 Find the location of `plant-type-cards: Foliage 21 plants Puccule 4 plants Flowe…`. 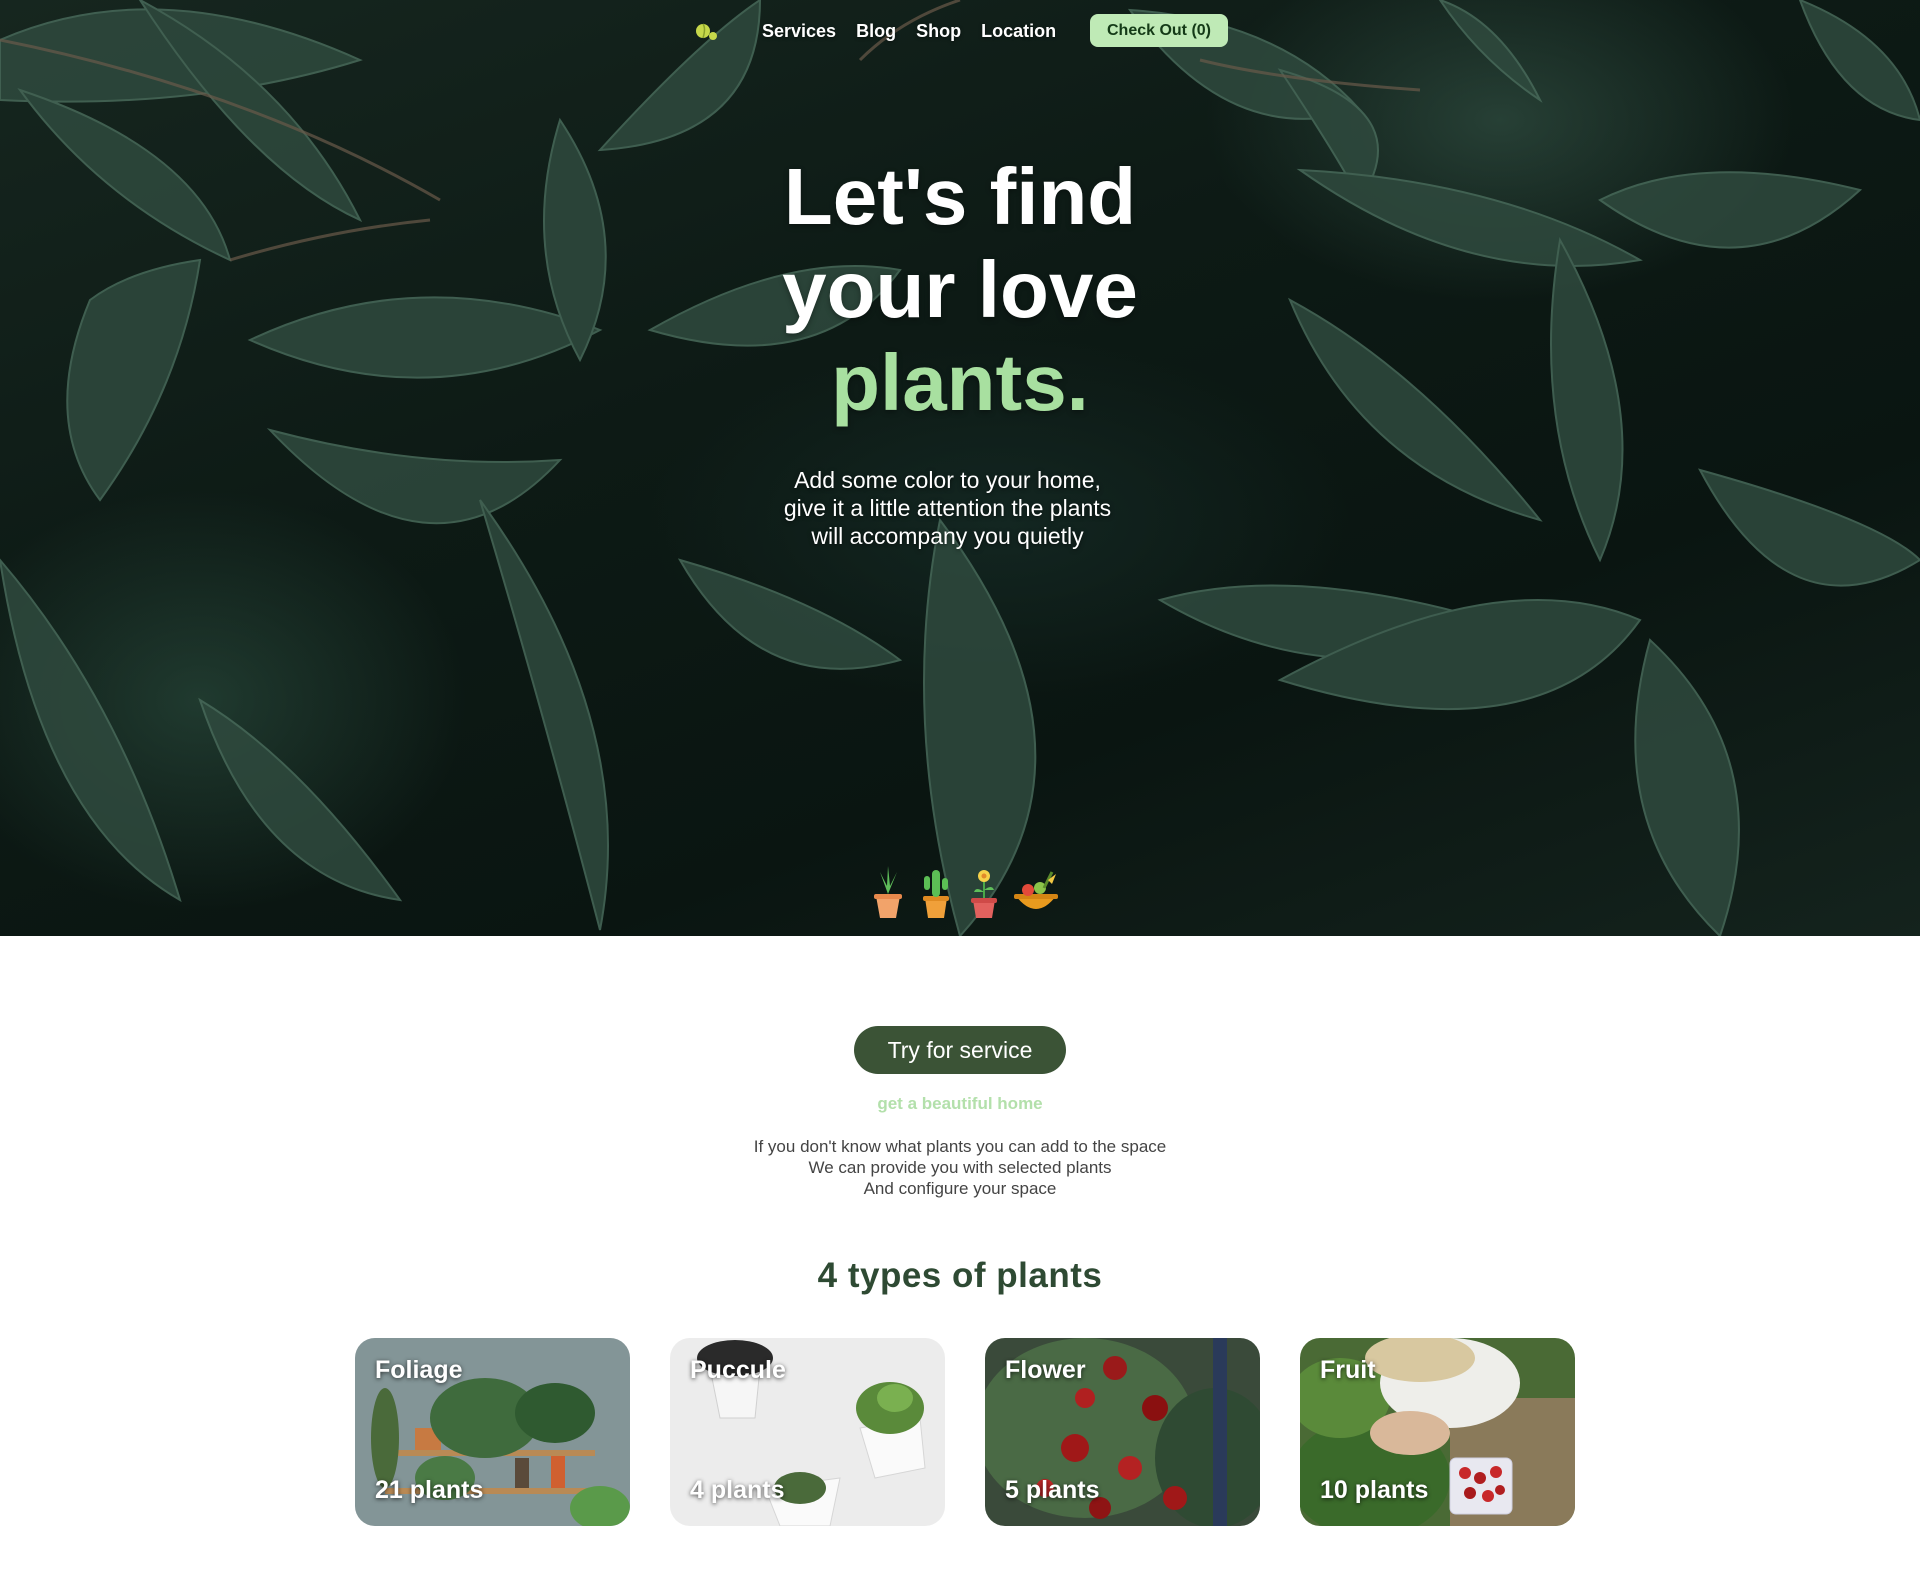

plant-type-cards: Foliage 21 plants Puccule 4 plants Flowe… is located at coordinates (965, 1432).